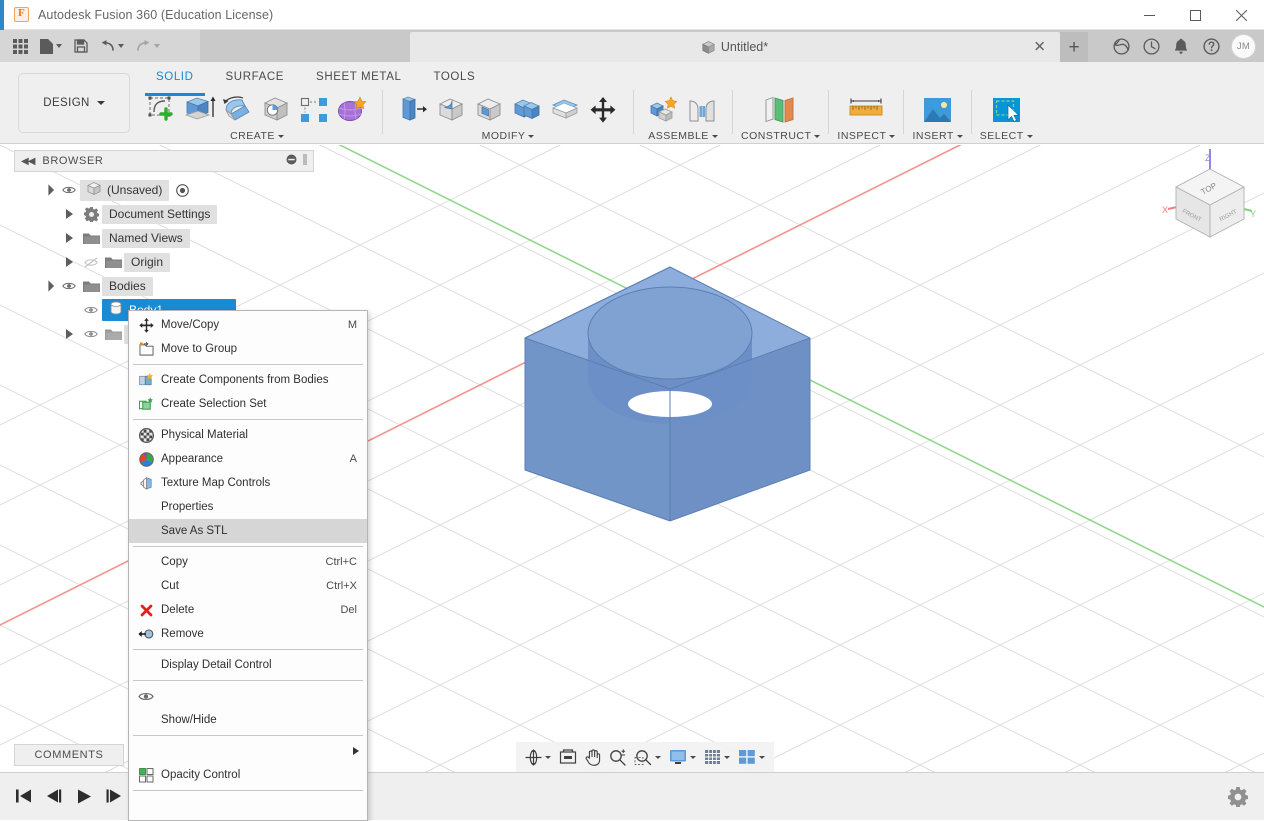 The height and width of the screenshot is (821, 1264). I want to click on new-file-icon, so click(51, 46).